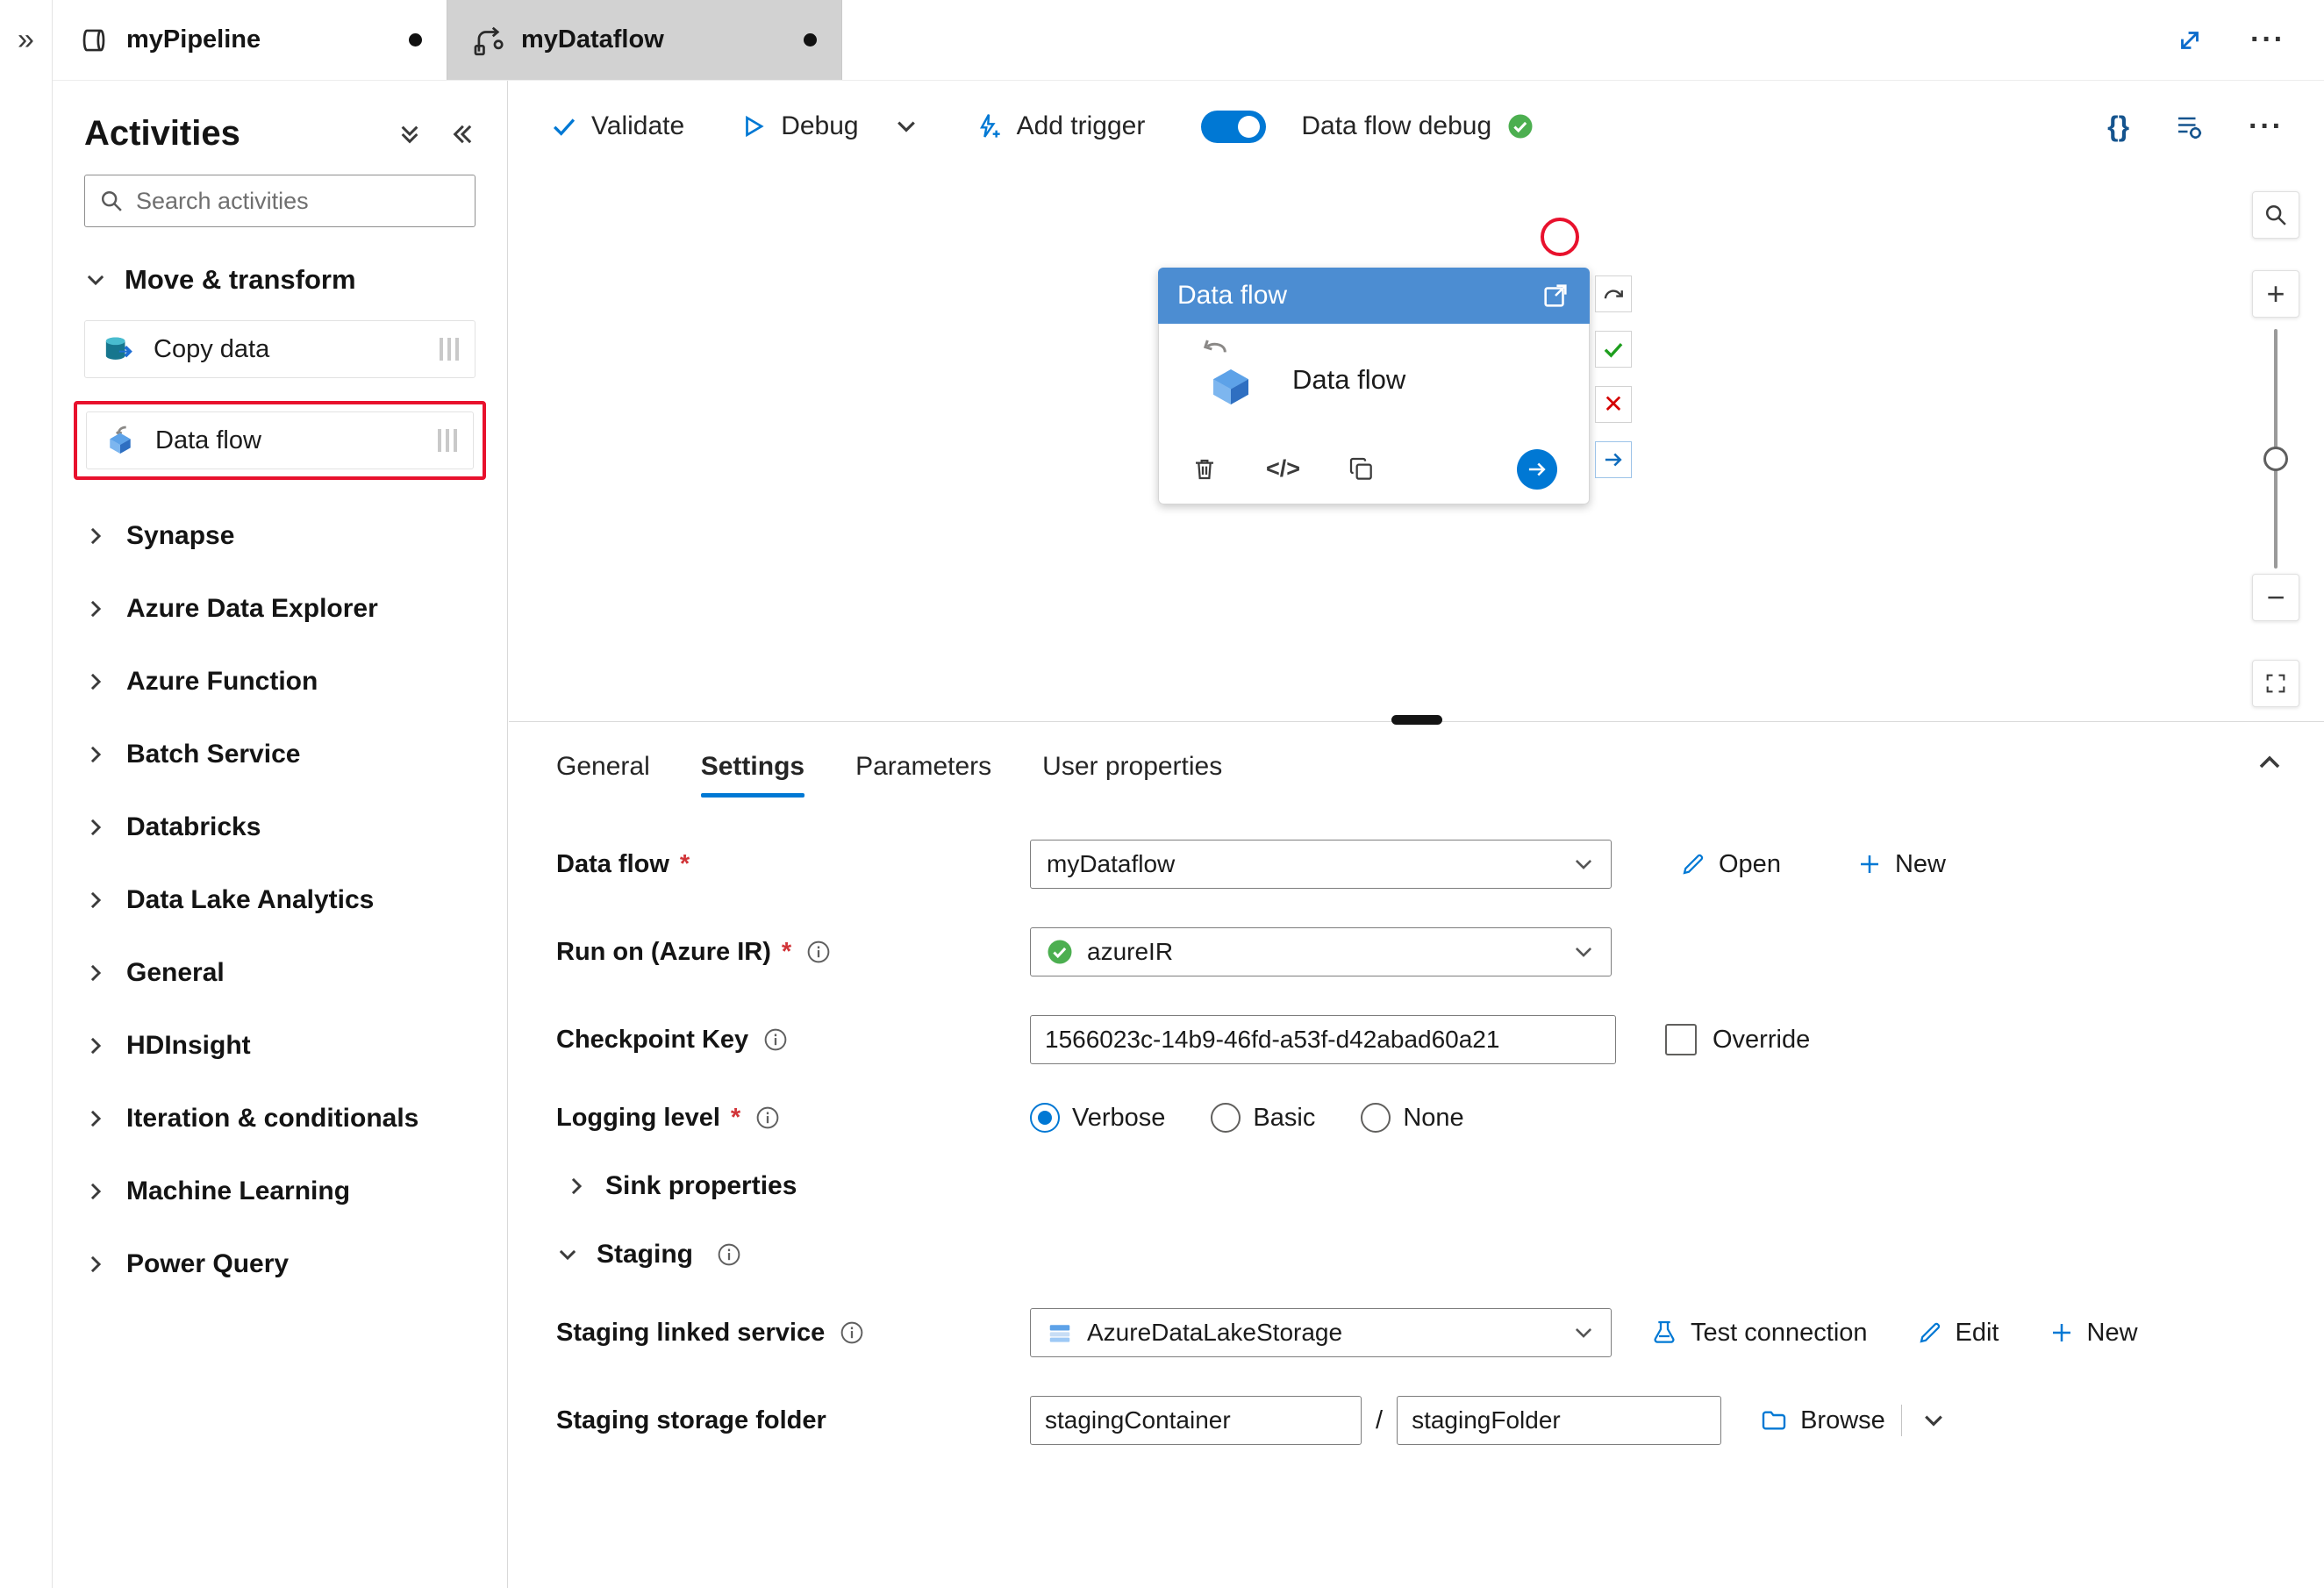 The image size is (2324, 1588). I want to click on override-checkbox-label: Override, so click(1737, 1039).